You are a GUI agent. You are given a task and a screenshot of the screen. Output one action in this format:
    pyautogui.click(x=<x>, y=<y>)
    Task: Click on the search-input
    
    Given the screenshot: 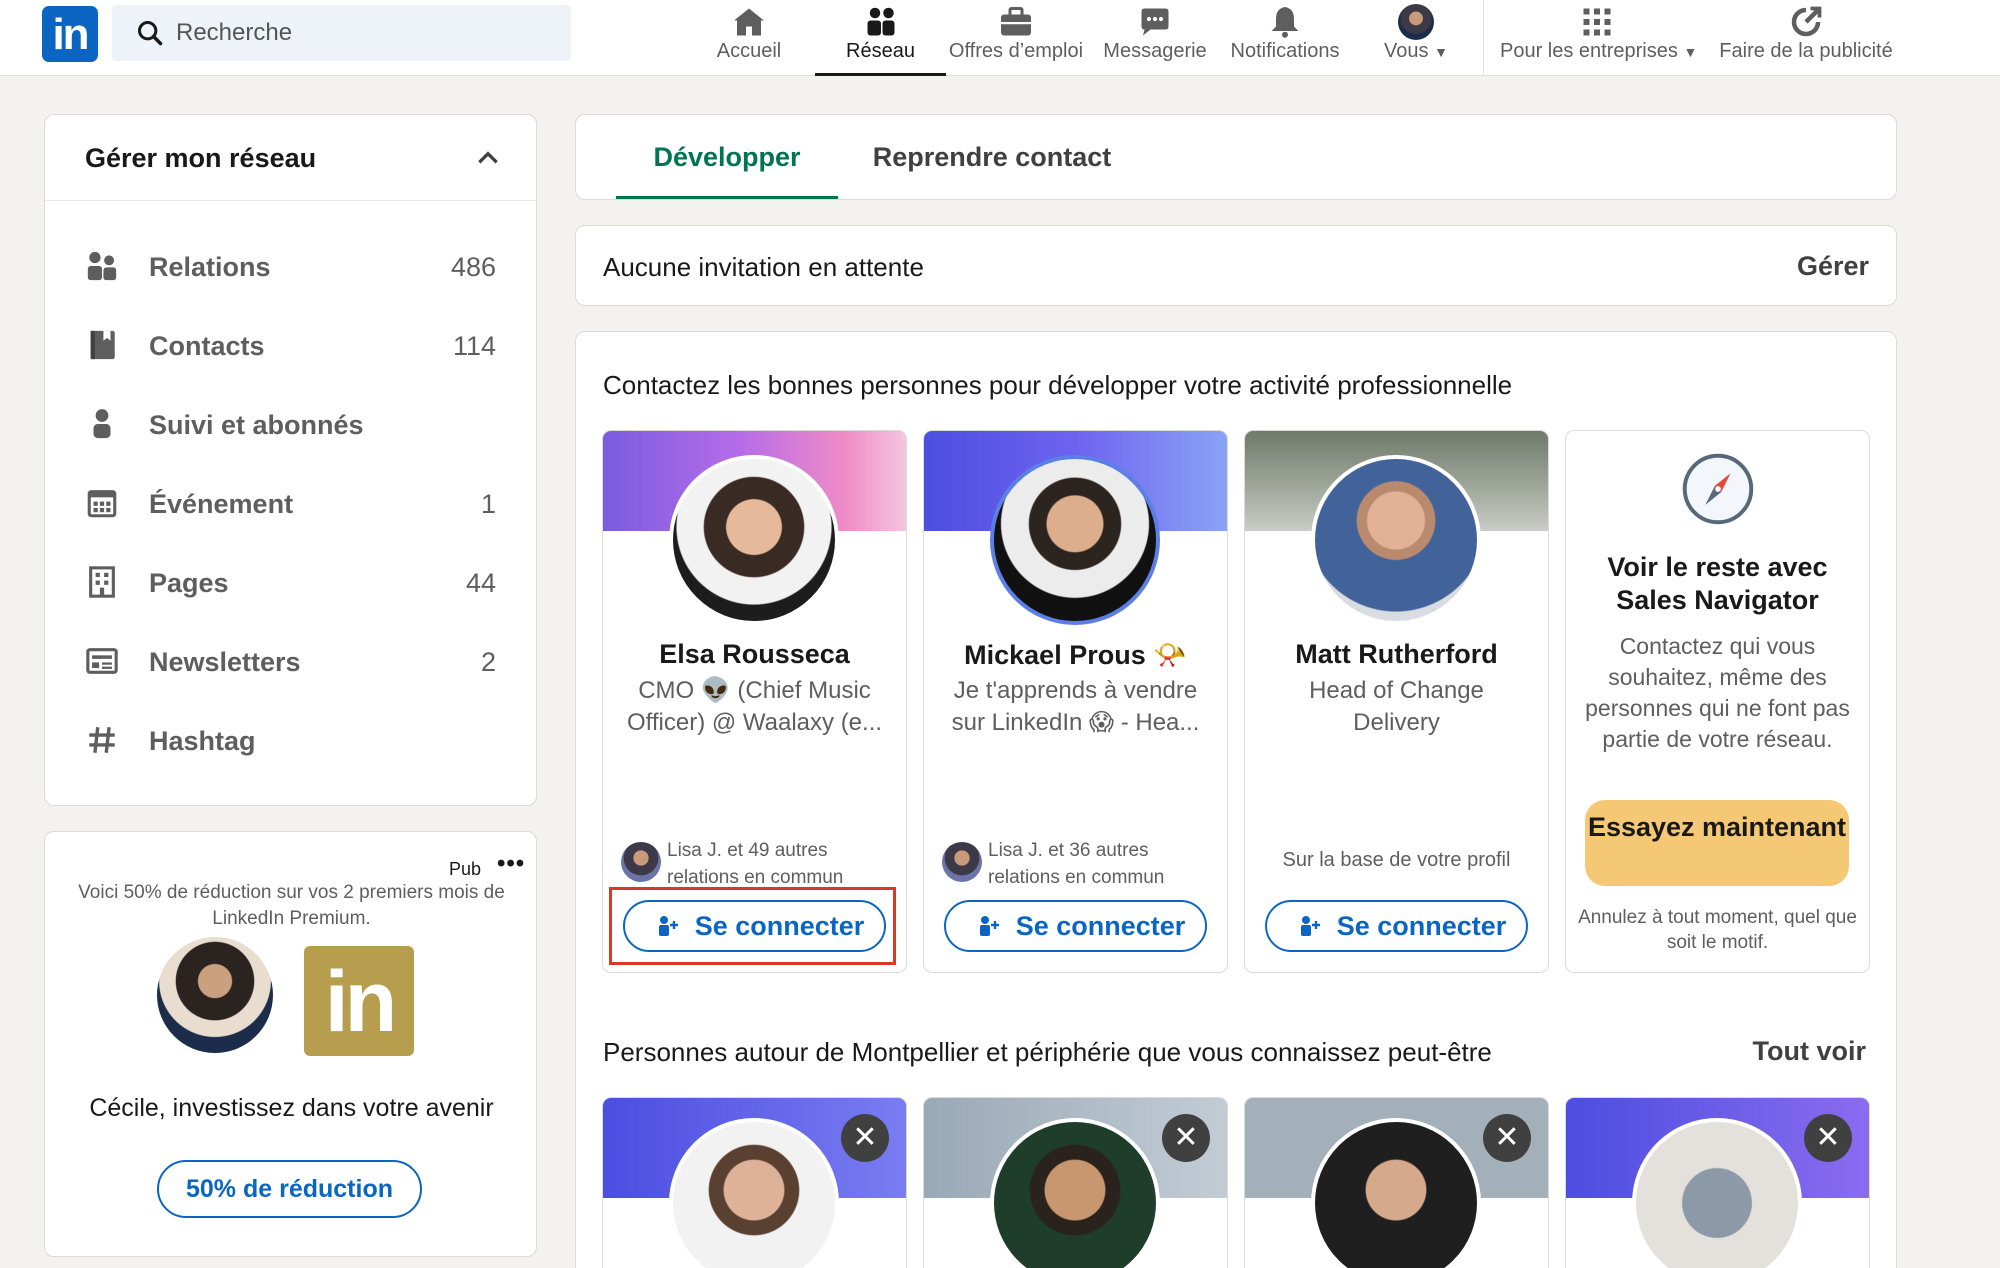 What is the action you would take?
    pyautogui.click(x=366, y=33)
    